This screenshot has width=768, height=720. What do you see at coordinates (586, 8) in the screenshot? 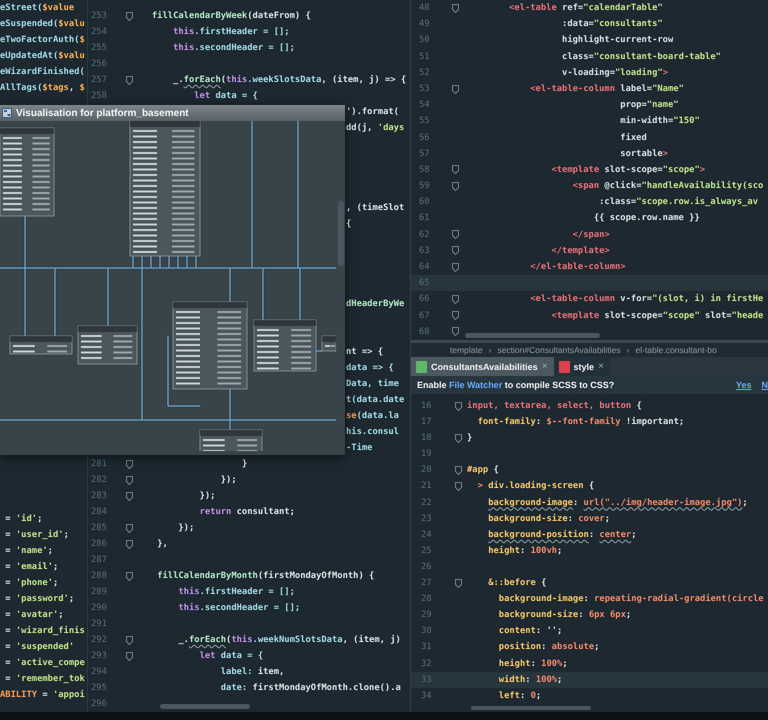
I see `code-line: <el-table ref="calendarTable"` at bounding box center [586, 8].